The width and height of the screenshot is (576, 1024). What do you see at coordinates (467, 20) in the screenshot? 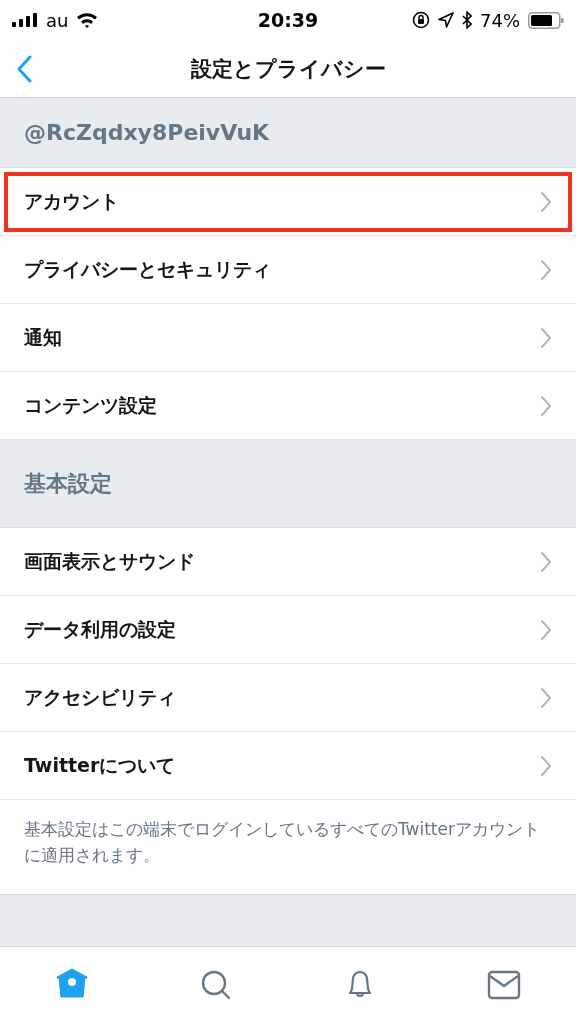
I see `bluetooth-icon` at bounding box center [467, 20].